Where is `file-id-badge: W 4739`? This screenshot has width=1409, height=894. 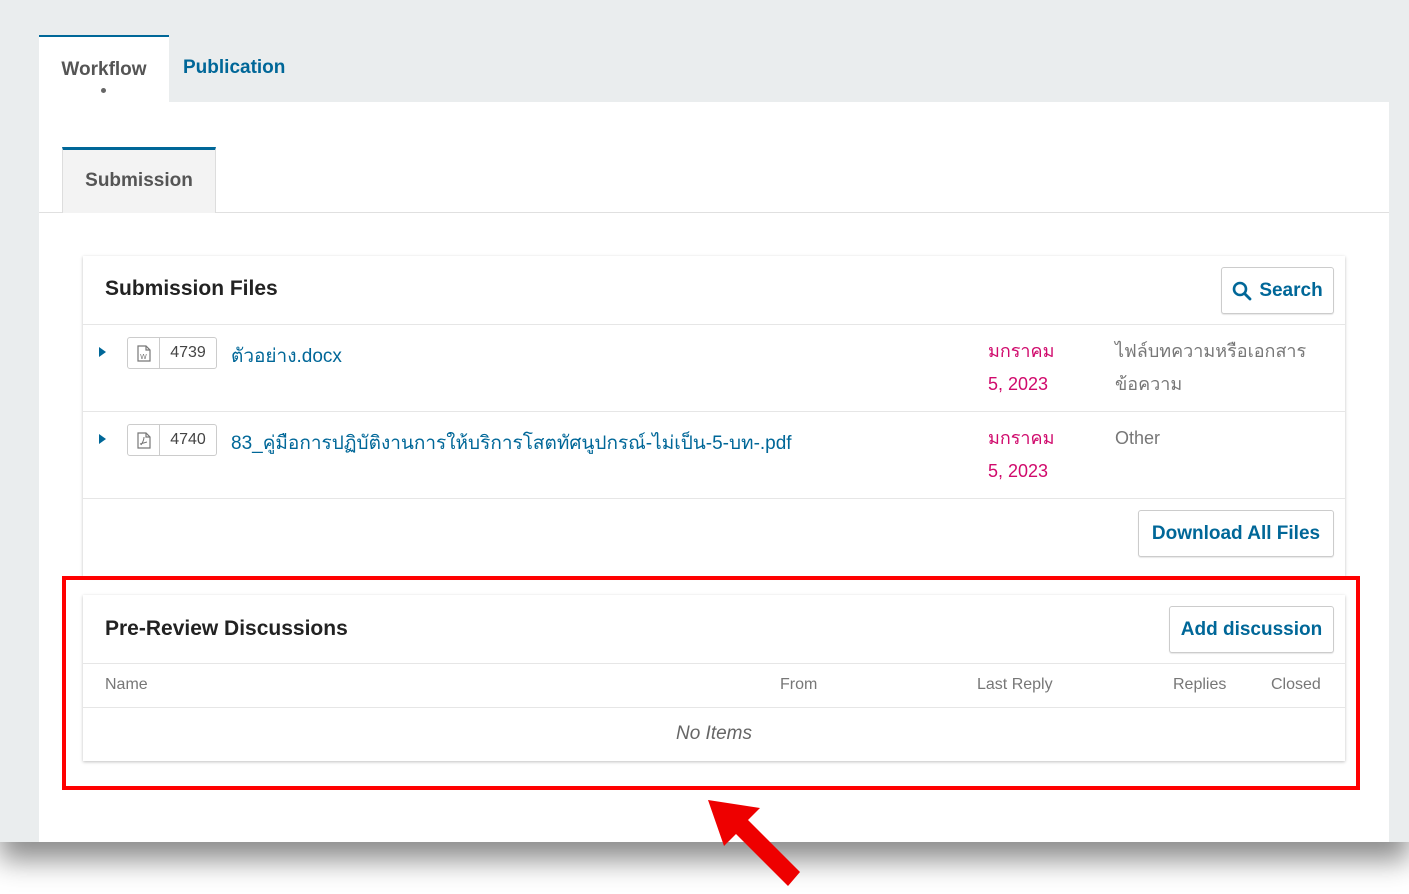 file-id-badge: W 4739 is located at coordinates (172, 353).